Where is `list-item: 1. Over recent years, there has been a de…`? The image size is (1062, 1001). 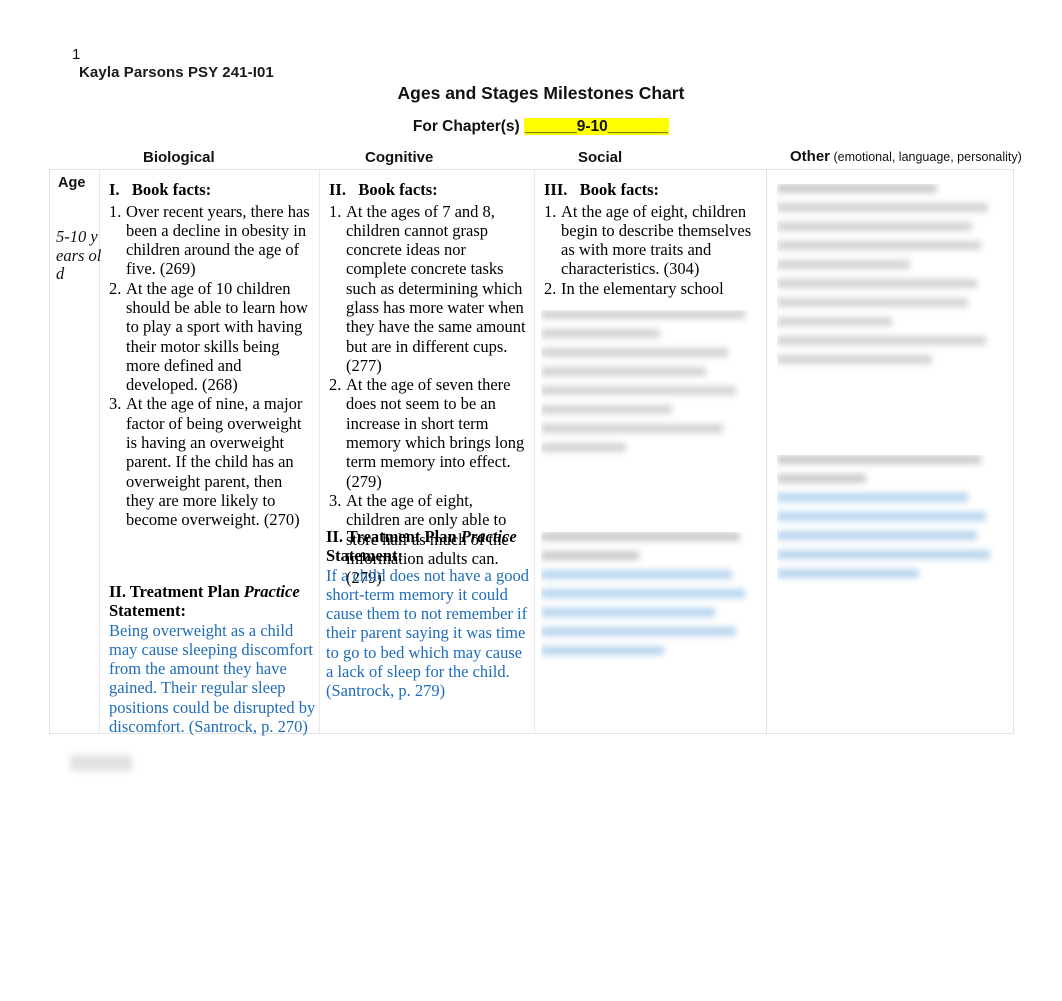 list-item: 1. Over recent years, there has been a de… is located at coordinates (211, 240).